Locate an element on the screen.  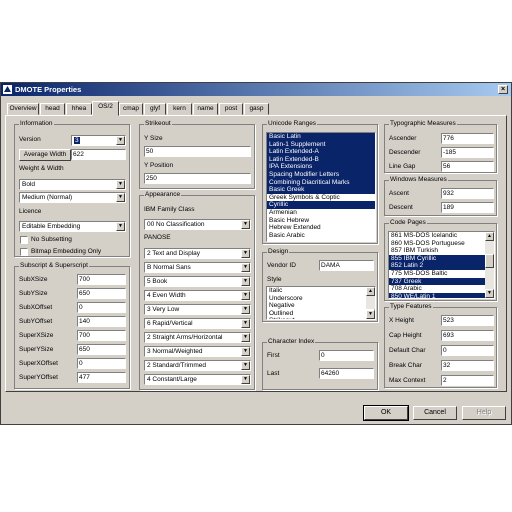
descender-field: -185 is located at coordinates (467, 152).